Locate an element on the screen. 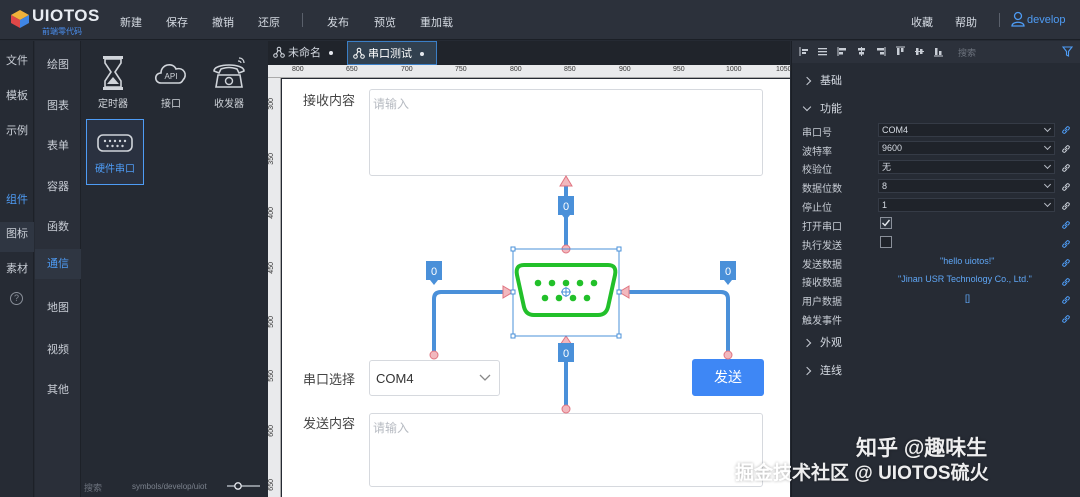  menu-save: 保存 is located at coordinates (177, 22).